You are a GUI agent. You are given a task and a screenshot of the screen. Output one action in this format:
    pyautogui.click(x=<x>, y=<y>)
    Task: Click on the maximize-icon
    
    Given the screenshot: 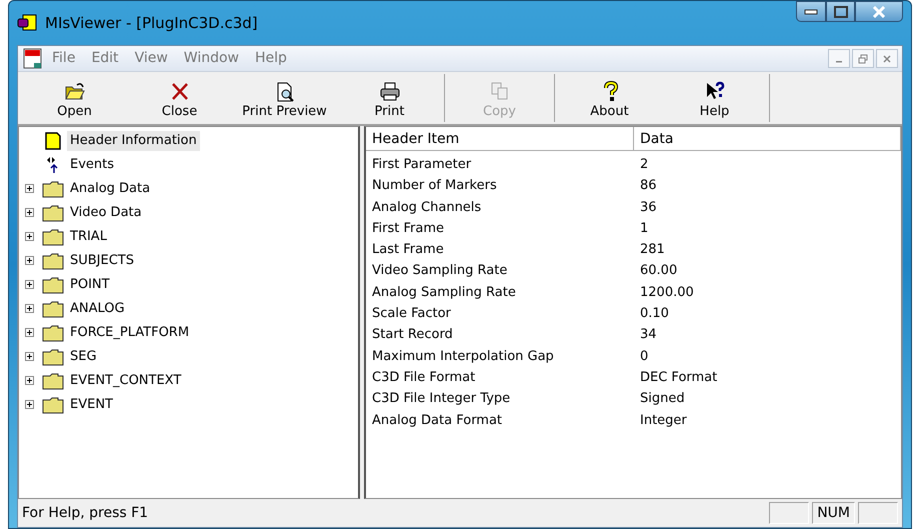 What is the action you would take?
    pyautogui.click(x=841, y=12)
    